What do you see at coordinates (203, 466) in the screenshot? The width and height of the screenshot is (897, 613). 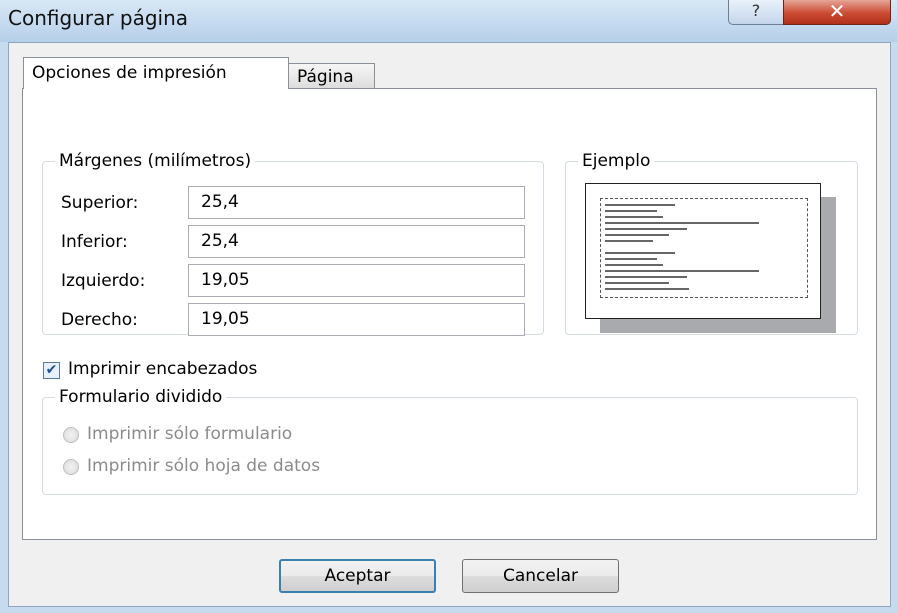 I see `print-datasheet-only-label: Imprimir sólo hoja de datos` at bounding box center [203, 466].